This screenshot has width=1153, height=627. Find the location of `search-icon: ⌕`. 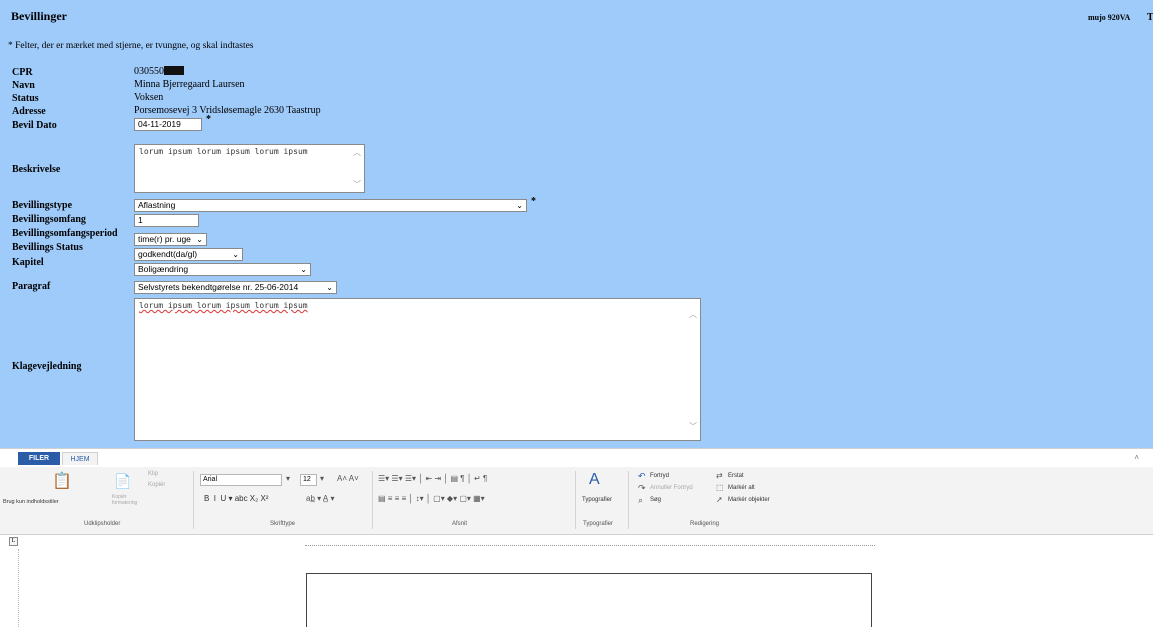

search-icon: ⌕ is located at coordinates (640, 500).